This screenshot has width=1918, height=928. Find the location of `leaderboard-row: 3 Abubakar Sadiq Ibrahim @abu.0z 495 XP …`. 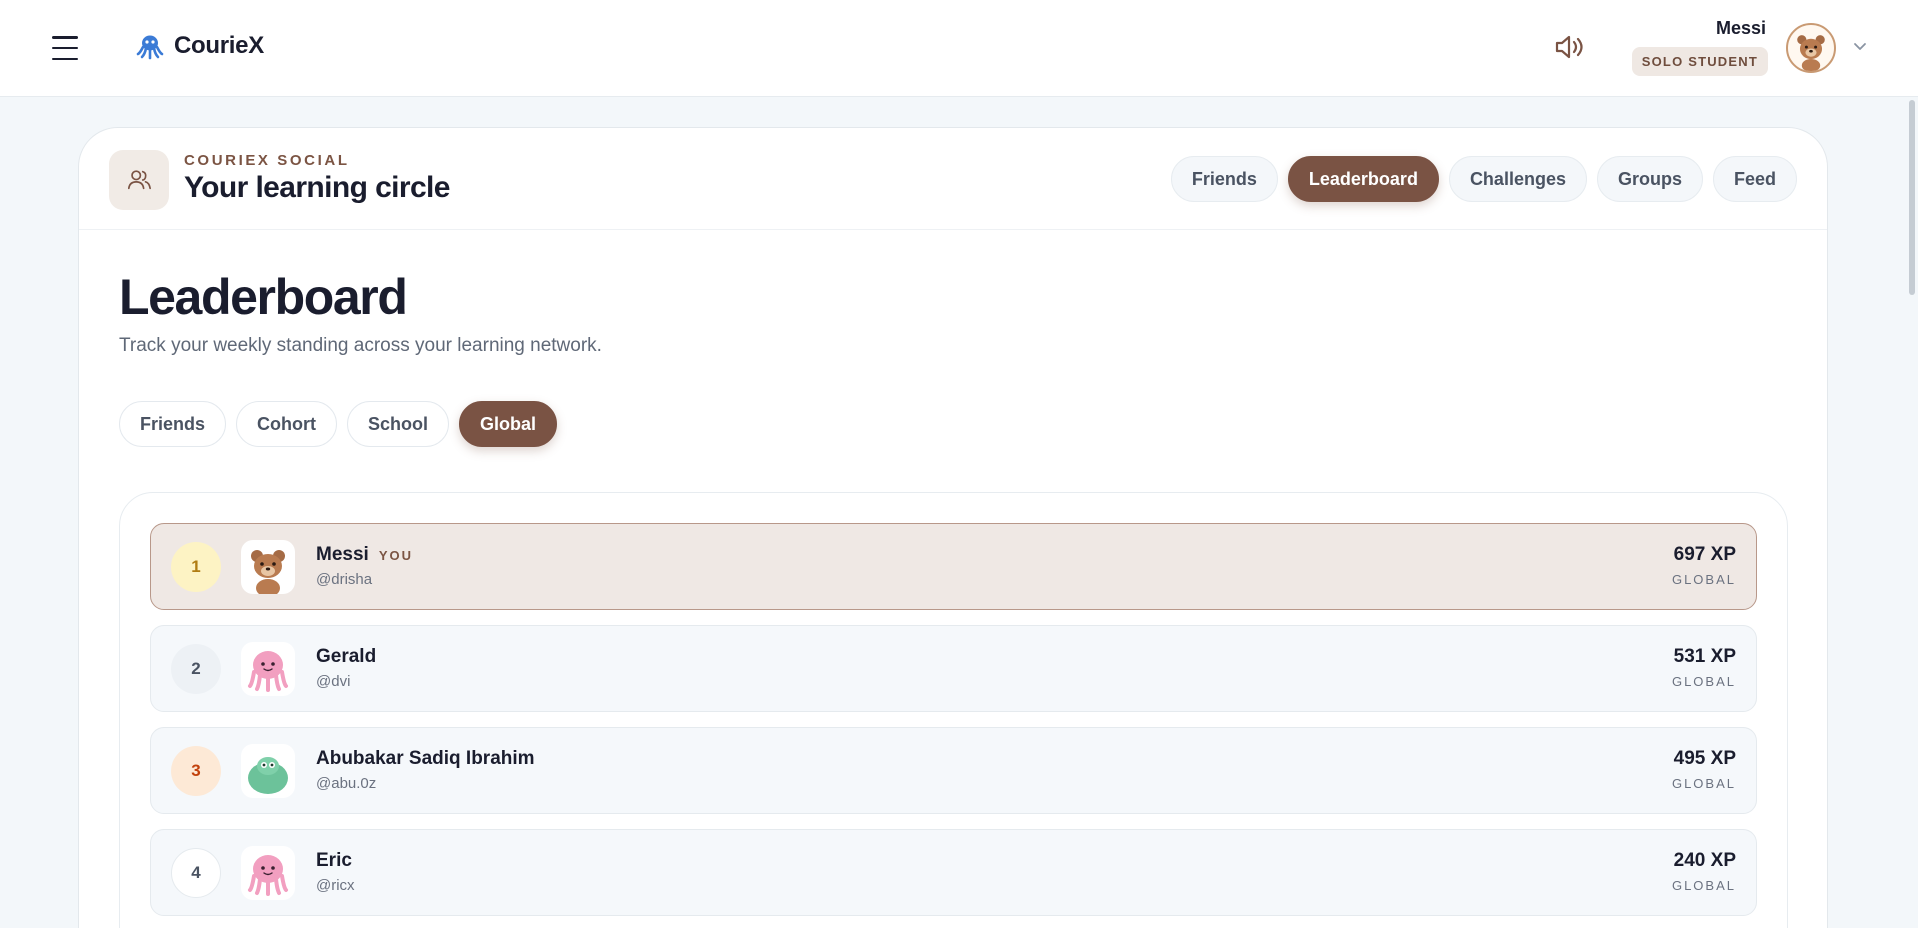

leaderboard-row: 3 Abubakar Sadiq Ibrahim @abu.0z 495 XP … is located at coordinates (953, 770).